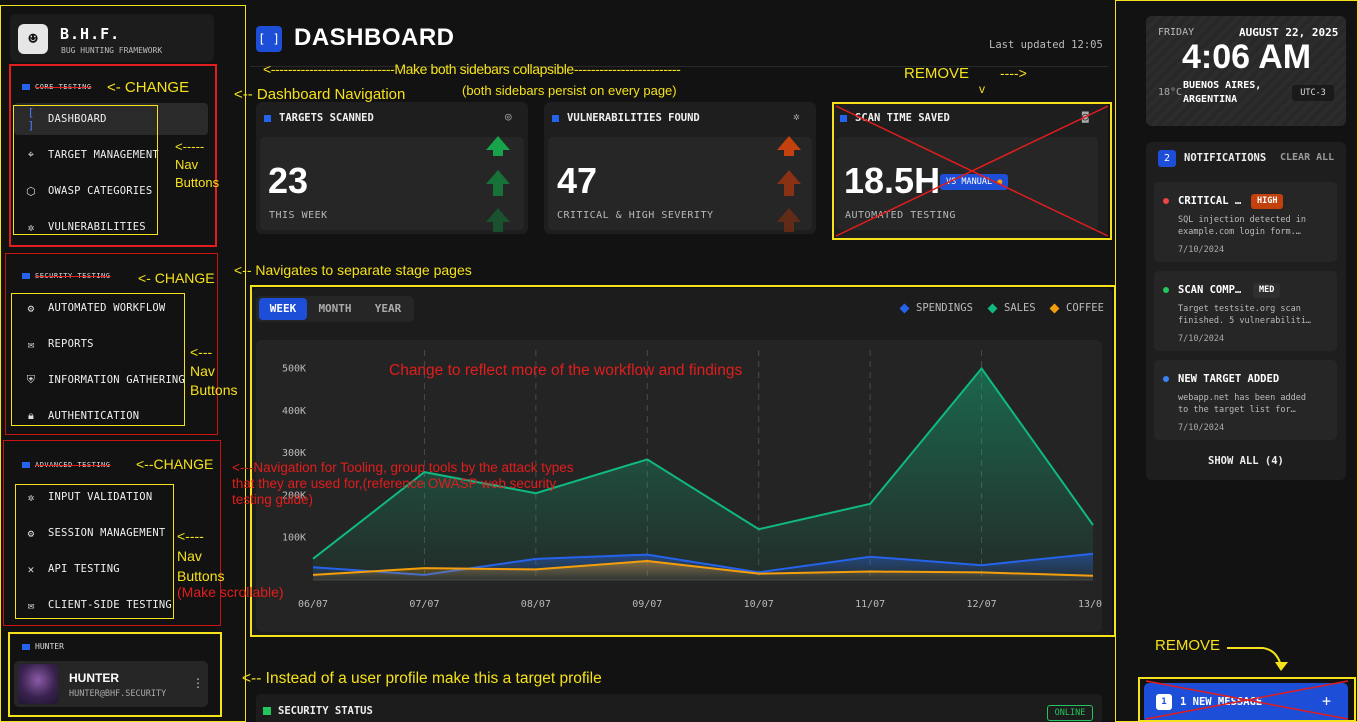 This screenshot has width=1358, height=722. Describe the element at coordinates (298, 215) in the screenshot. I see `stat-sub: THIS WEEK` at that location.